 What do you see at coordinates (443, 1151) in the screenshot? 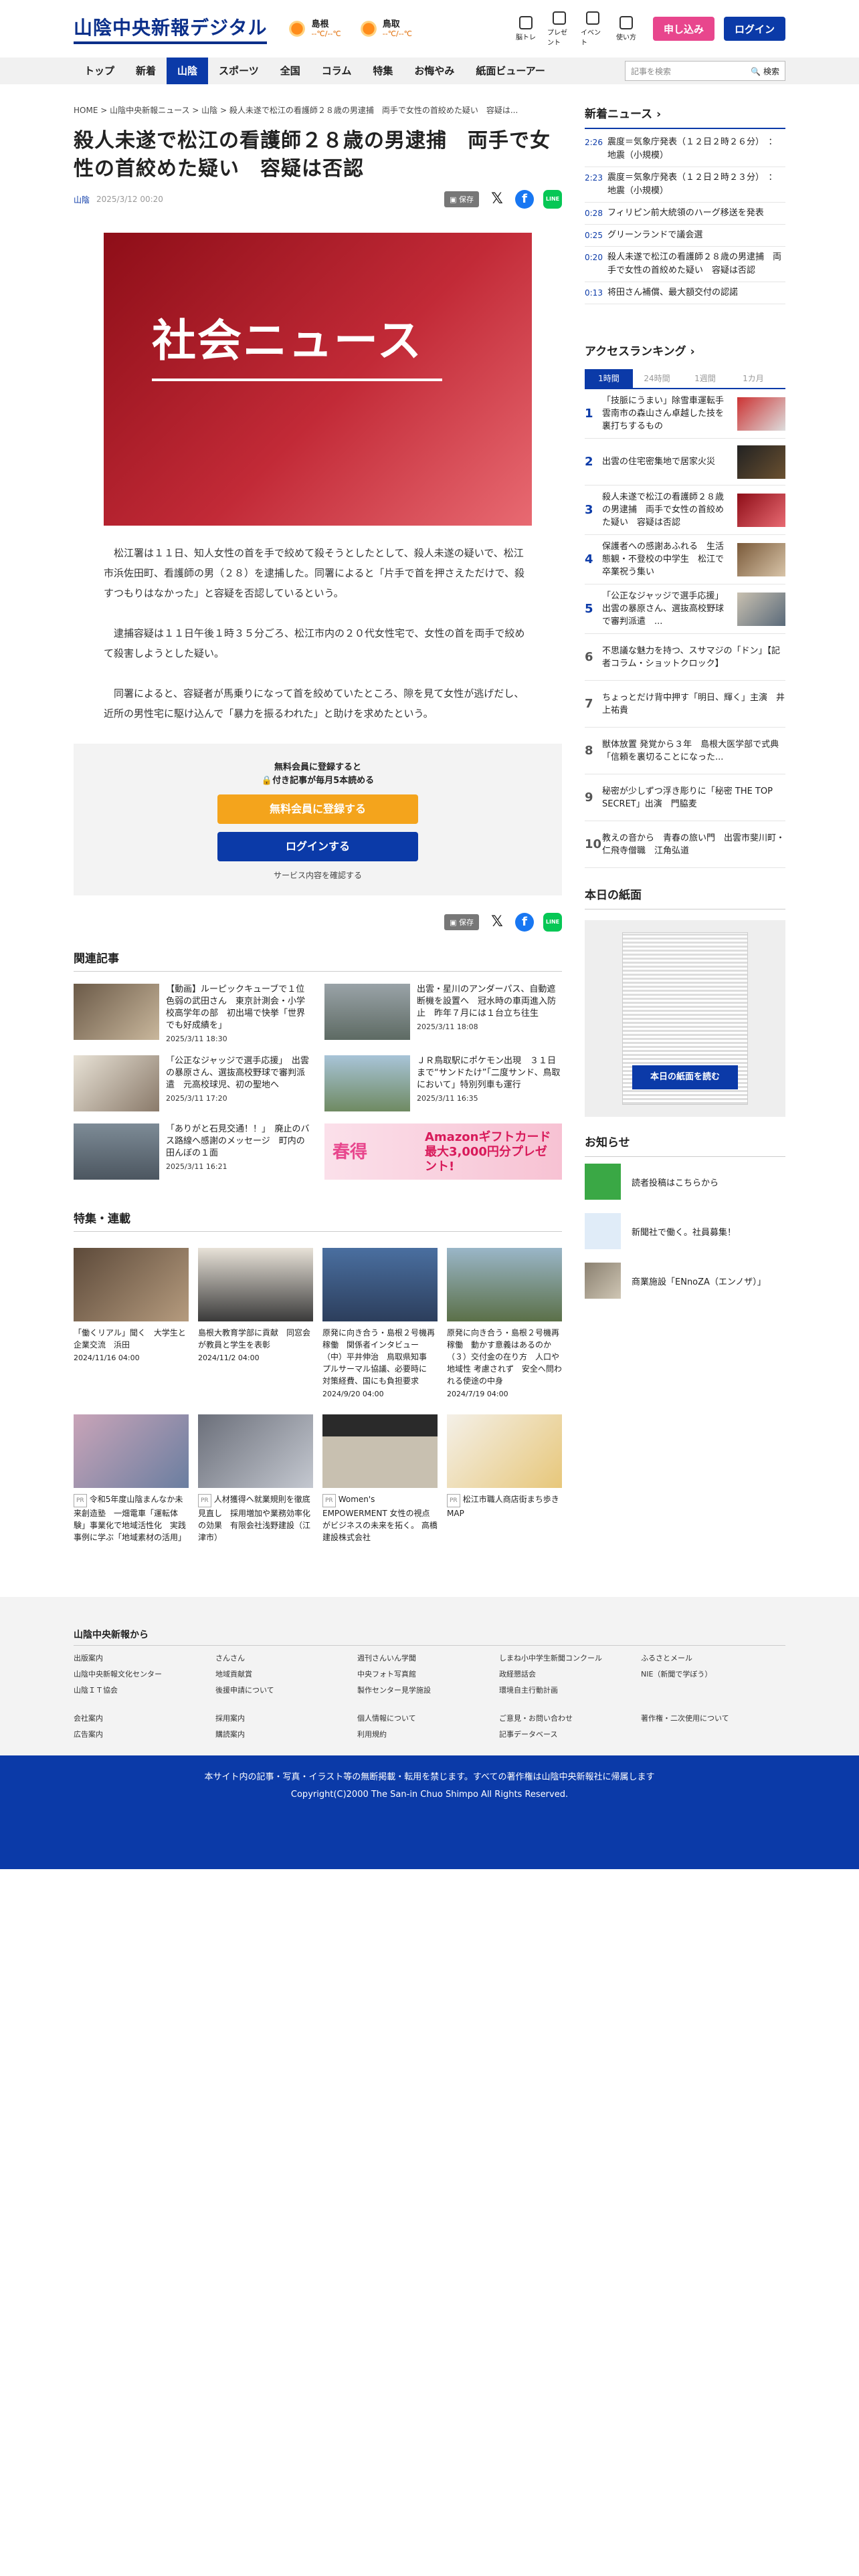
I see `amazon-gift-ad: 春得 Amazonギフトカード最大3,000円分プレゼント!` at bounding box center [443, 1151].